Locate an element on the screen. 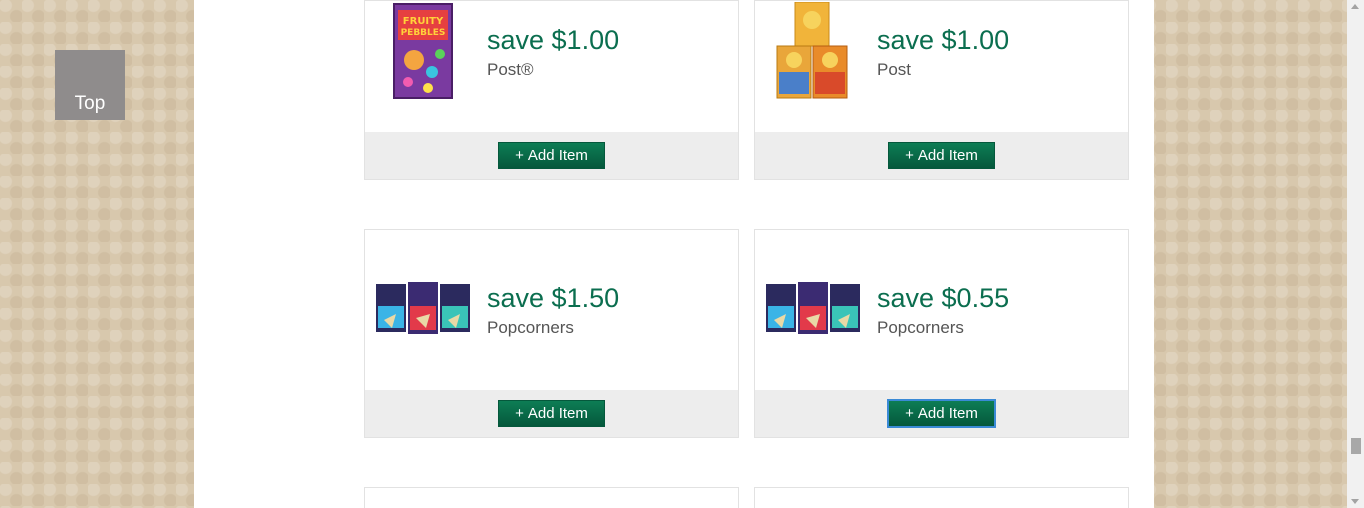 Image resolution: width=1364 pixels, height=508 pixels. coupon-savings: save $1.50 is located at coordinates (553, 298).